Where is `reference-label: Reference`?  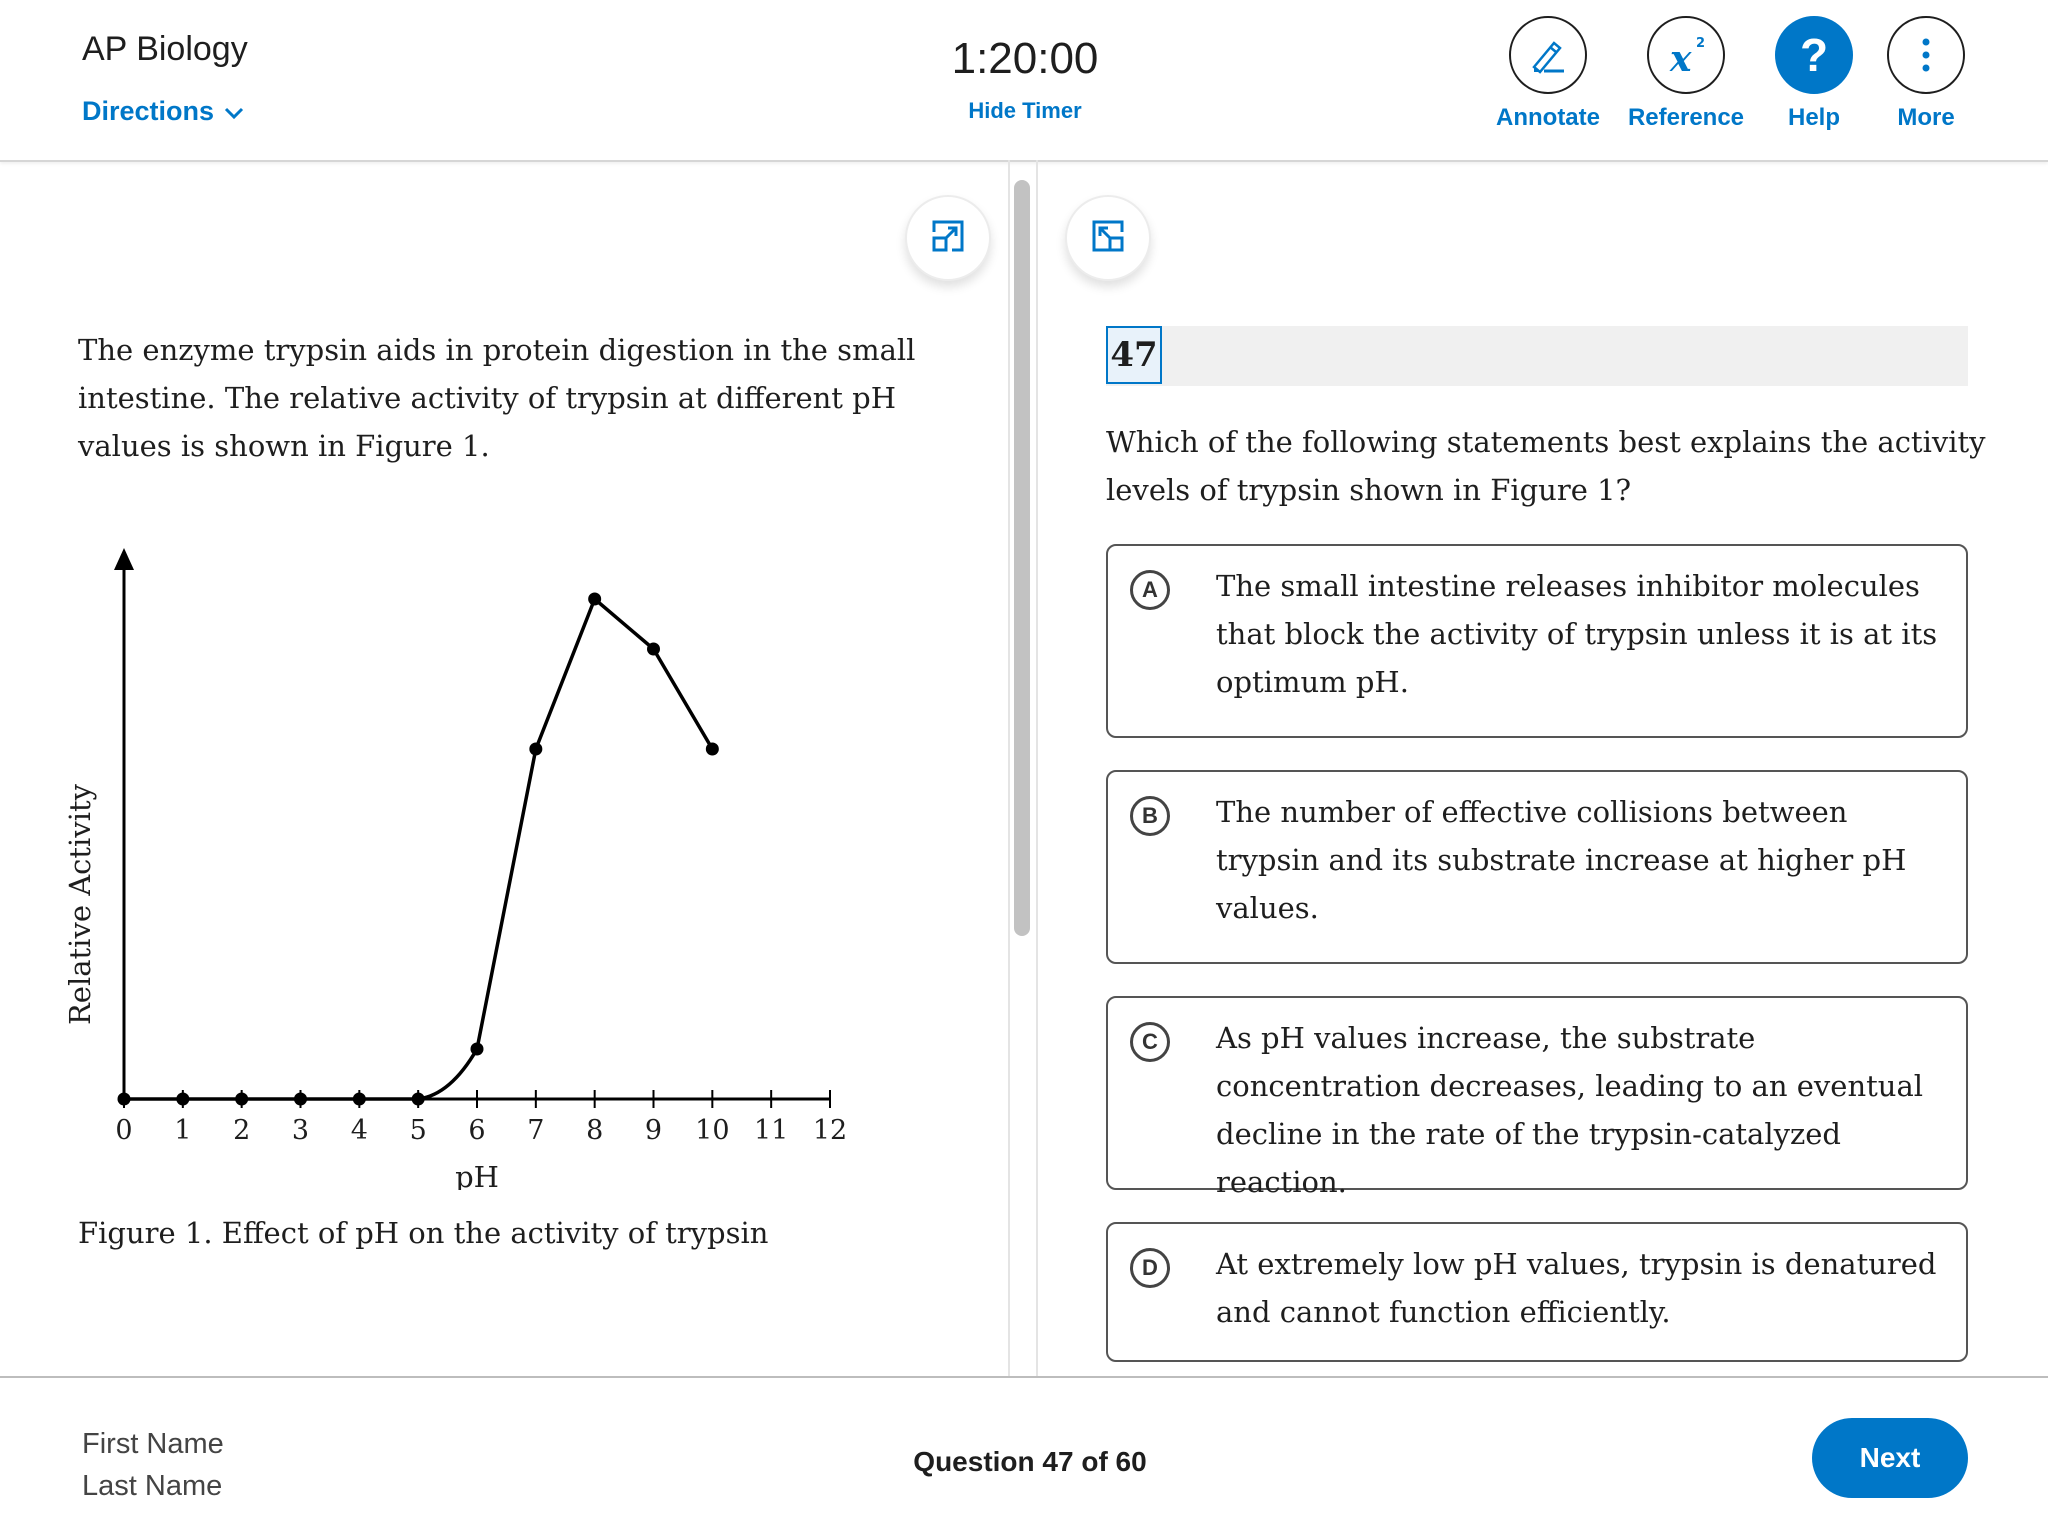
reference-label: Reference is located at coordinates (1686, 117).